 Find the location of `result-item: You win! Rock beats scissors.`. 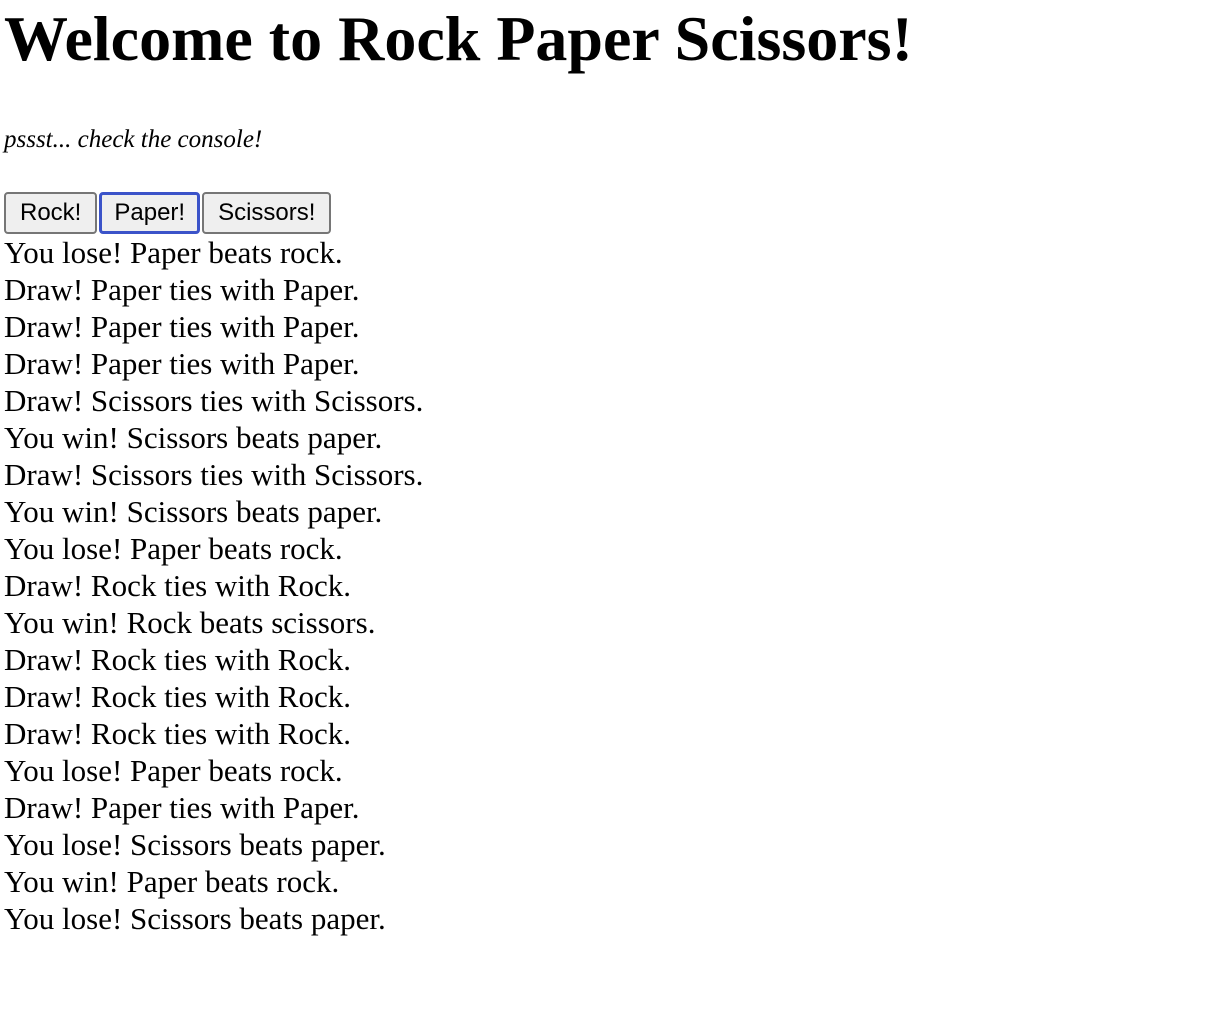

result-item: You win! Rock beats scissors. is located at coordinates (190, 622).